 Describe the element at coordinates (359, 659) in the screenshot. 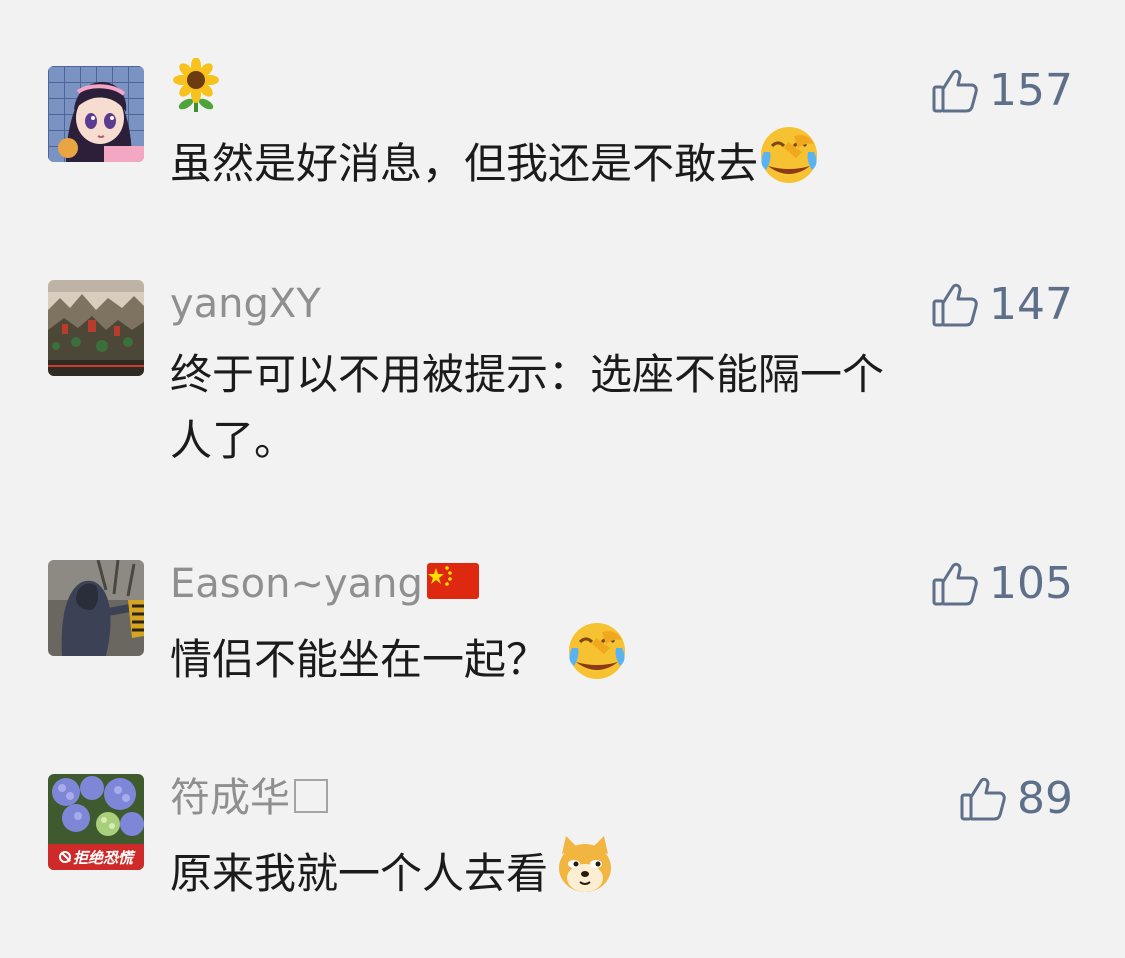

I see `comment-text-content: 情侣不能坐在一起？` at that location.